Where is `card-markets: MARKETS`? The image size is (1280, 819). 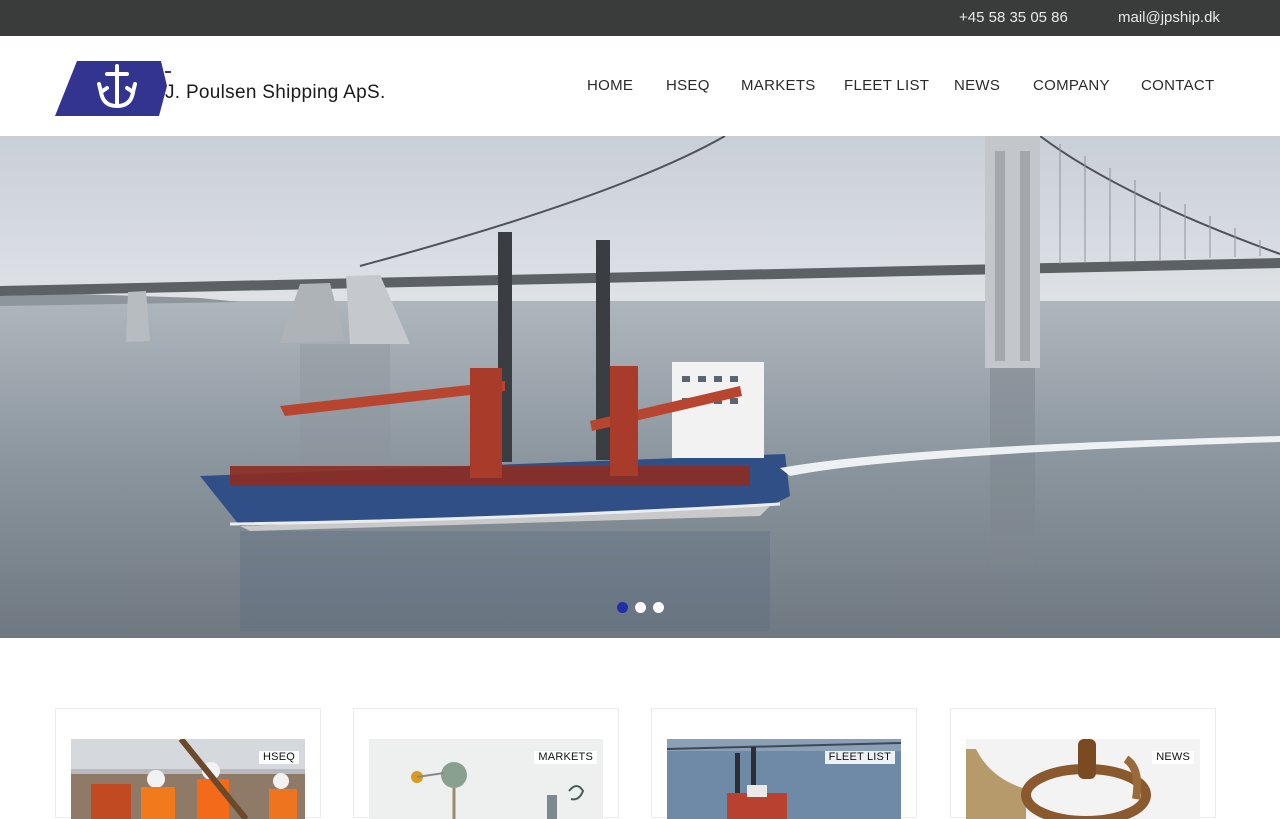 card-markets: MARKETS is located at coordinates (486, 763).